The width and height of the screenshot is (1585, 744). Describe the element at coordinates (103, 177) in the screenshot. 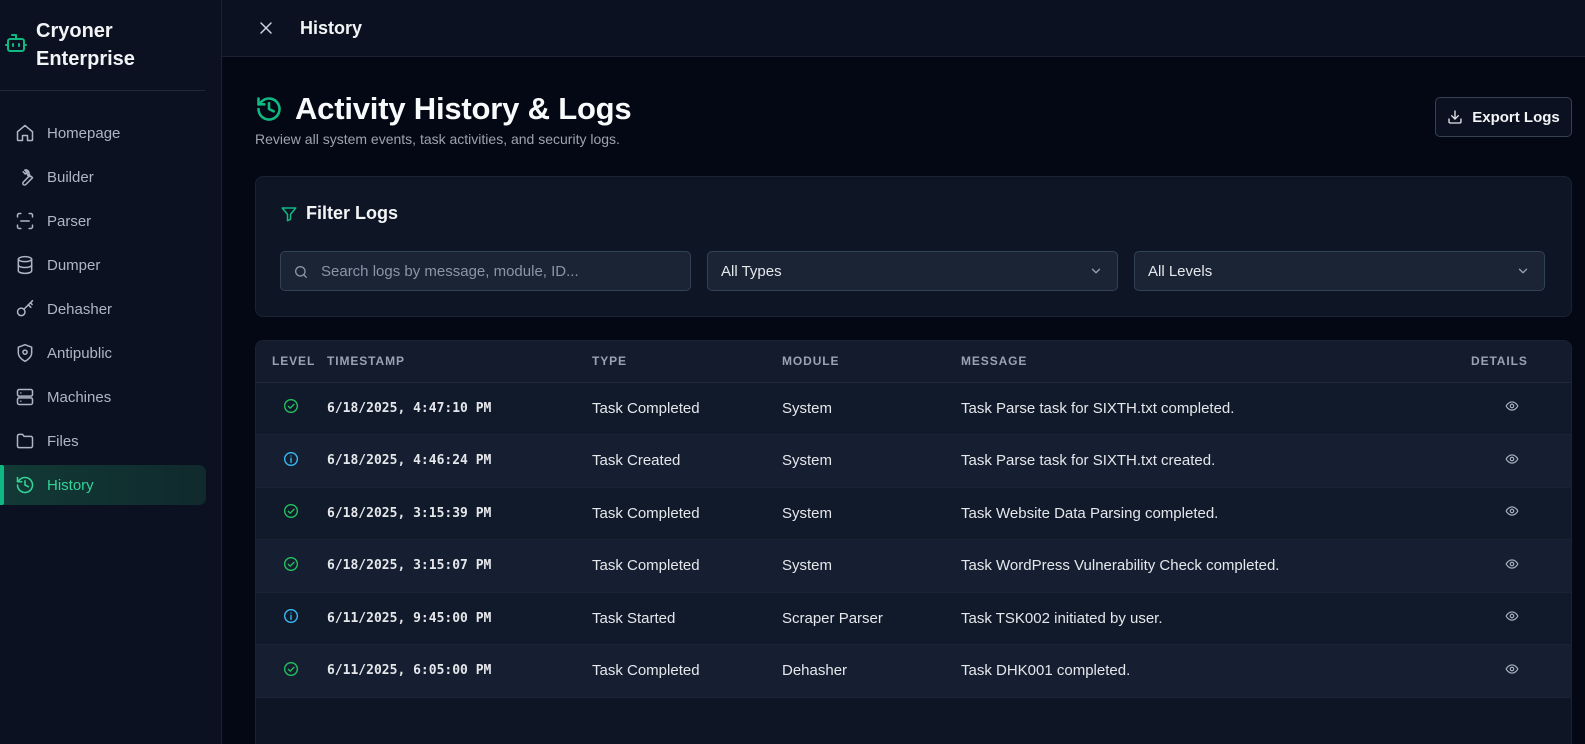

I see `sidebar-item-builder: Builder` at that location.